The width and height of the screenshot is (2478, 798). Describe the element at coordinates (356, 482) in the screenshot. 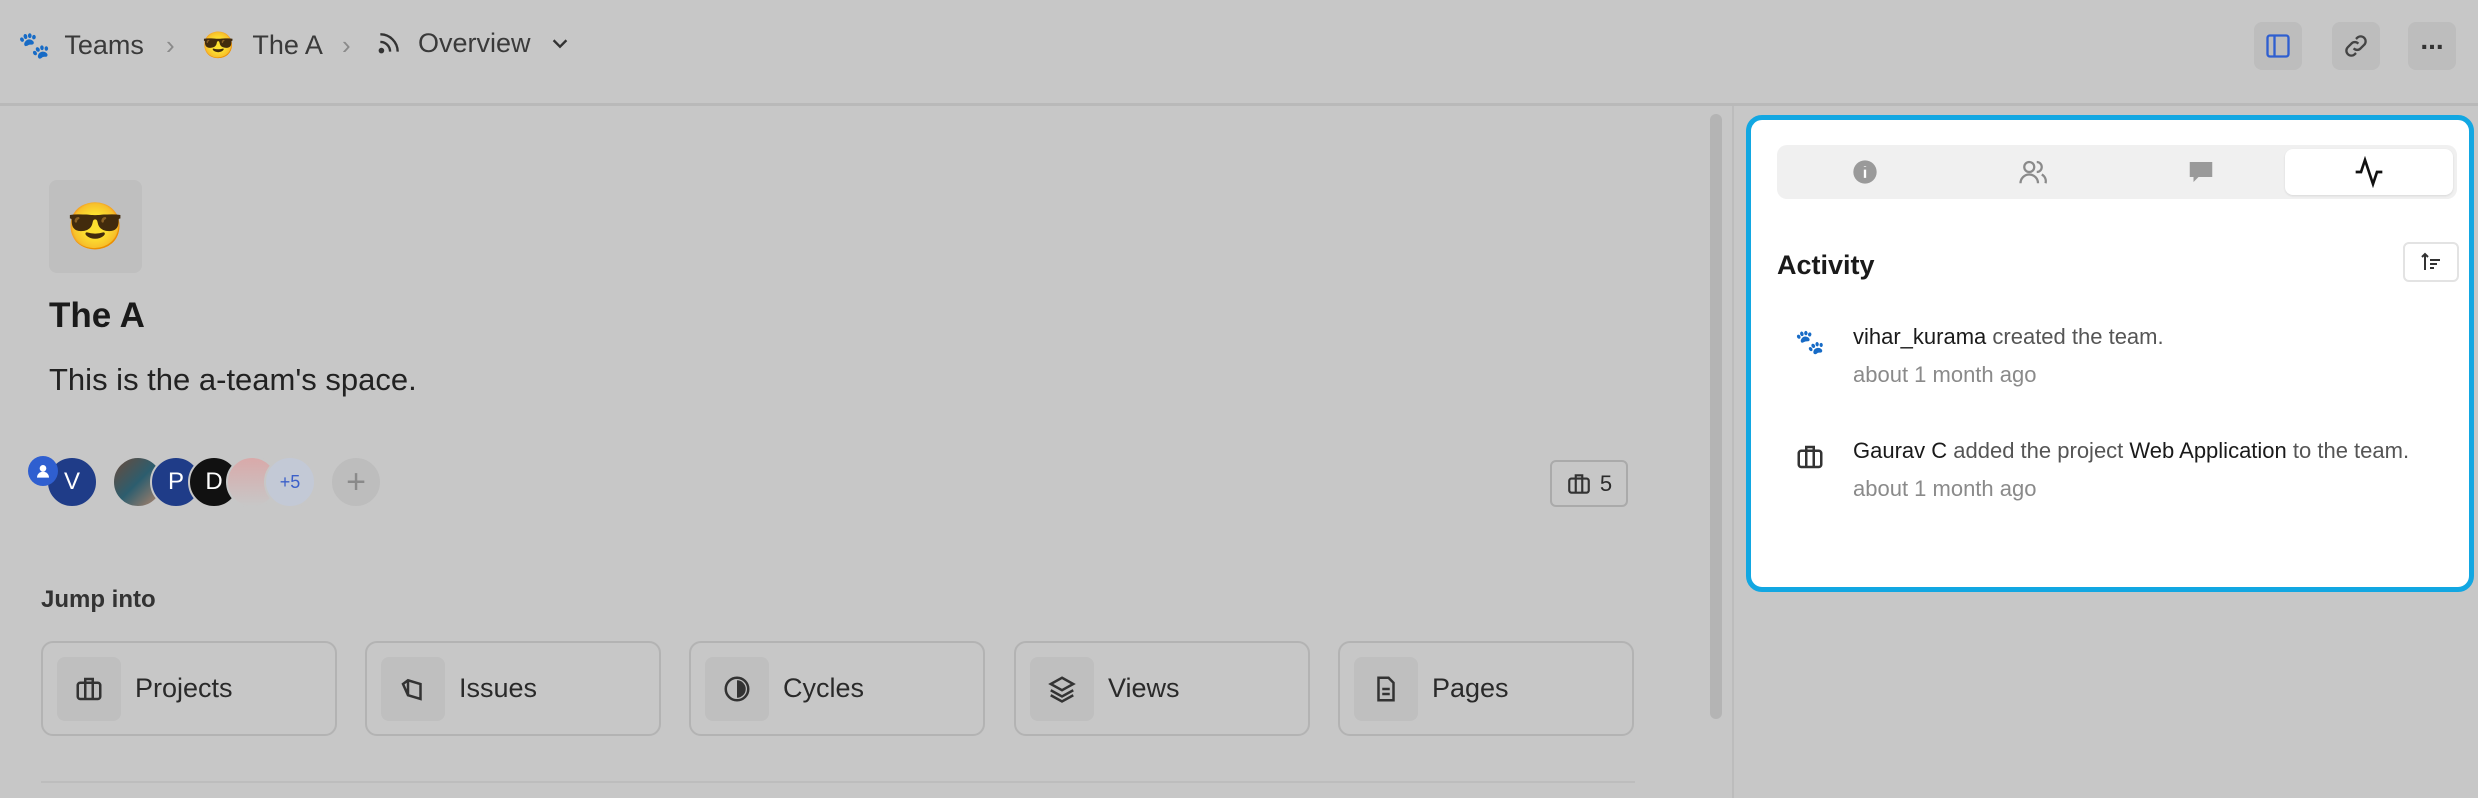

I see `add-member-button: +` at that location.